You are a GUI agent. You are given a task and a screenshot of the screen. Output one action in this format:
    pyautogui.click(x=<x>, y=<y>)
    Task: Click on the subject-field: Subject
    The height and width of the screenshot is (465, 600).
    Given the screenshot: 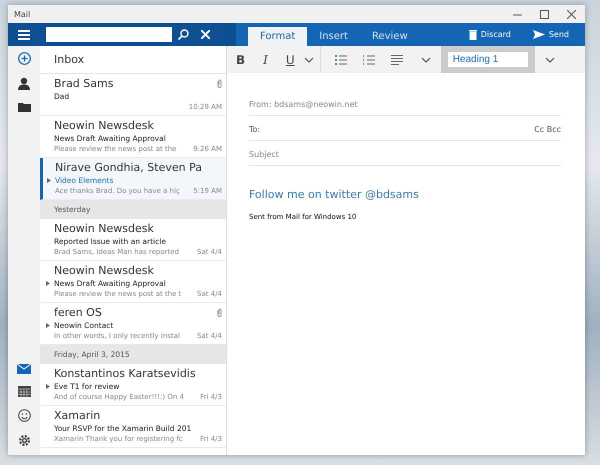 What is the action you would take?
    pyautogui.click(x=264, y=154)
    